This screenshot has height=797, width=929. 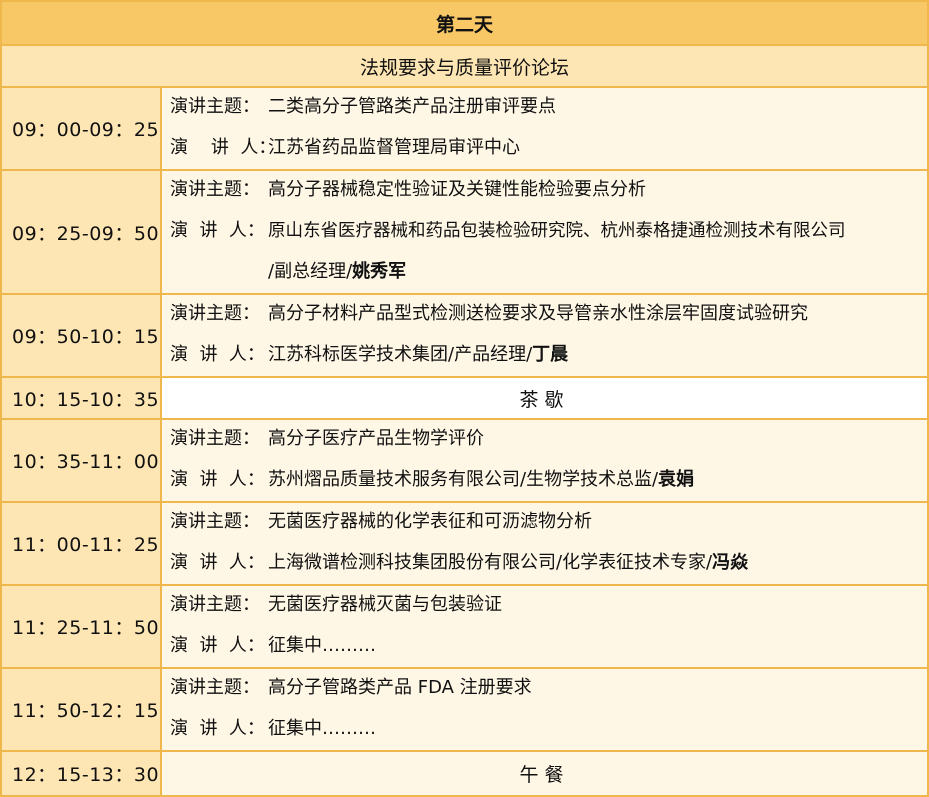 I want to click on topic-line: 演讲主题： 无菌医疗器械灭菌与包装验证, so click(x=336, y=603).